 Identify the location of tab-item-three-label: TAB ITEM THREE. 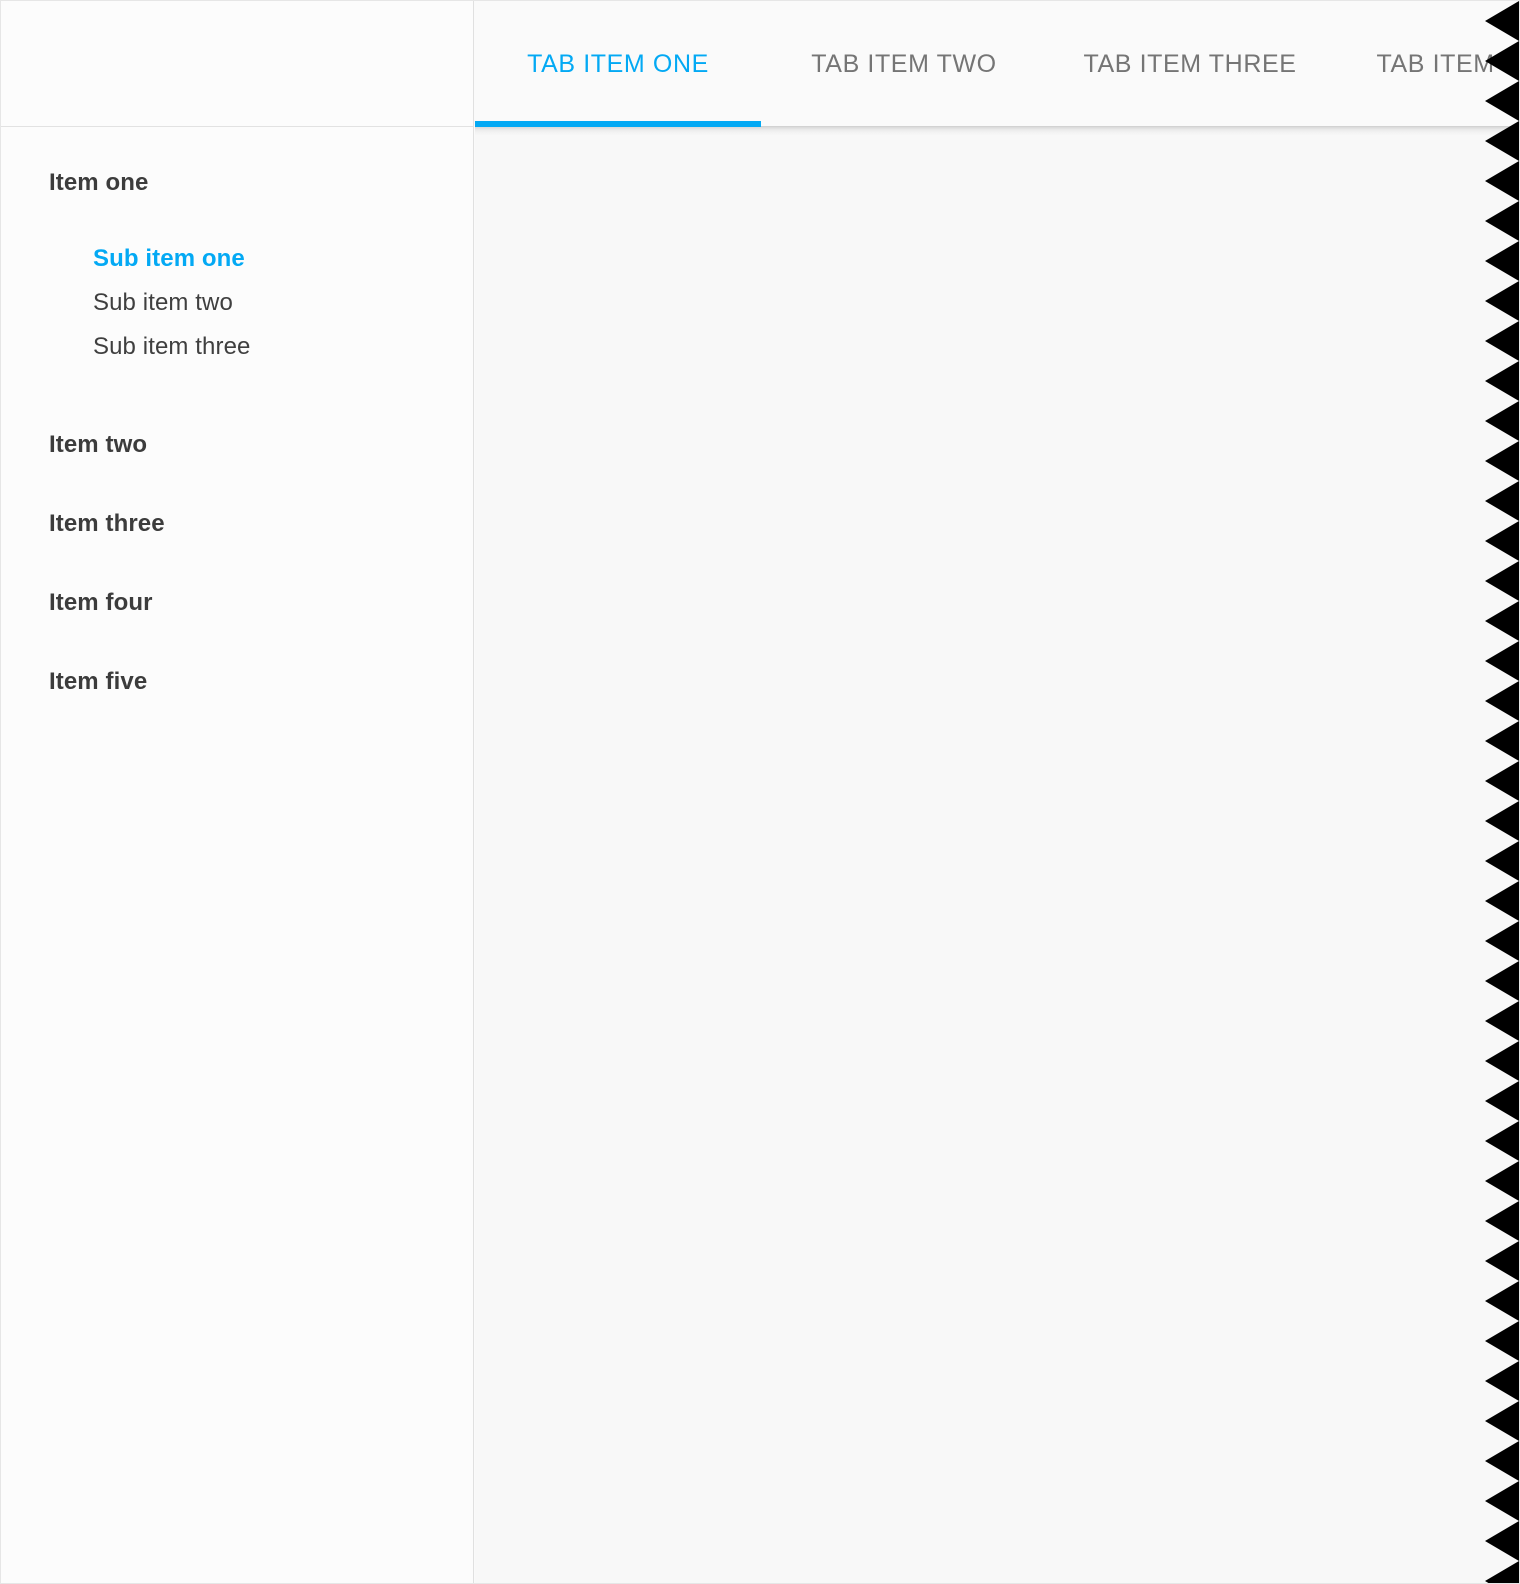
(1190, 63).